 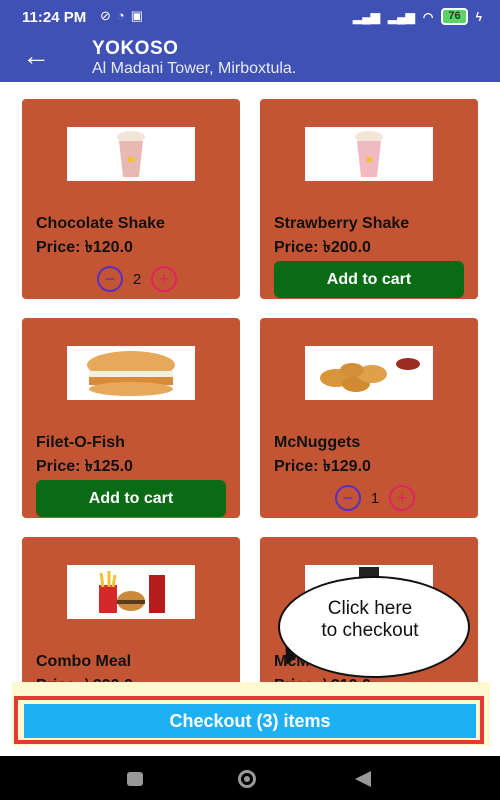 I want to click on product-price: Price: ৳290.0, so click(x=84, y=677).